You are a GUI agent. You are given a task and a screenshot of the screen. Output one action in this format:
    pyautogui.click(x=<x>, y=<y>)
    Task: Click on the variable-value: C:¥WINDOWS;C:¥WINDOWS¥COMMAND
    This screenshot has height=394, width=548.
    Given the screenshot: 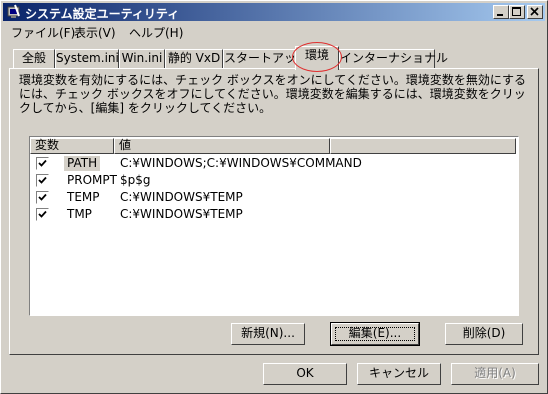 What is the action you would take?
    pyautogui.click(x=241, y=163)
    